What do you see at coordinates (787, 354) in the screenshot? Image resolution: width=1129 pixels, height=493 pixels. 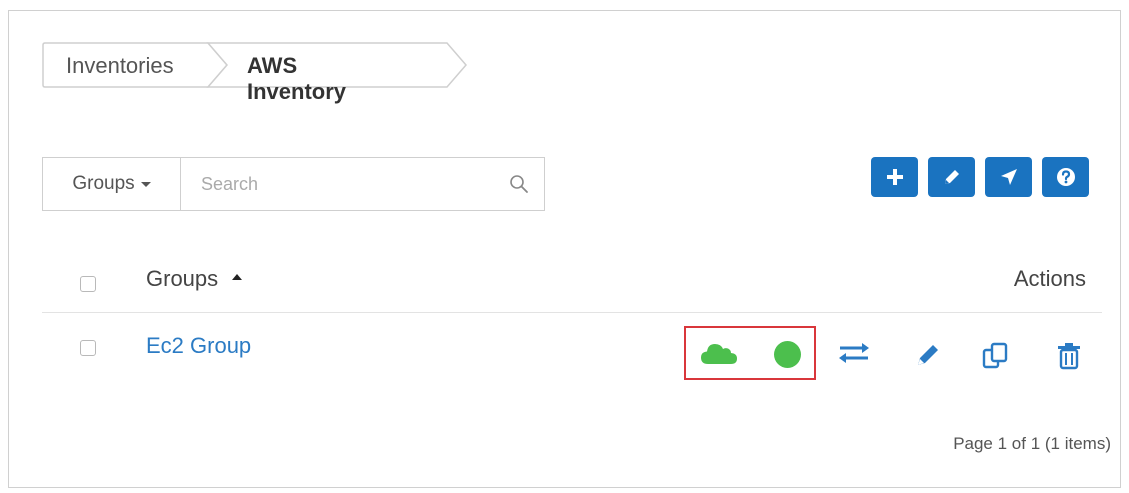 I see `status-indicator` at bounding box center [787, 354].